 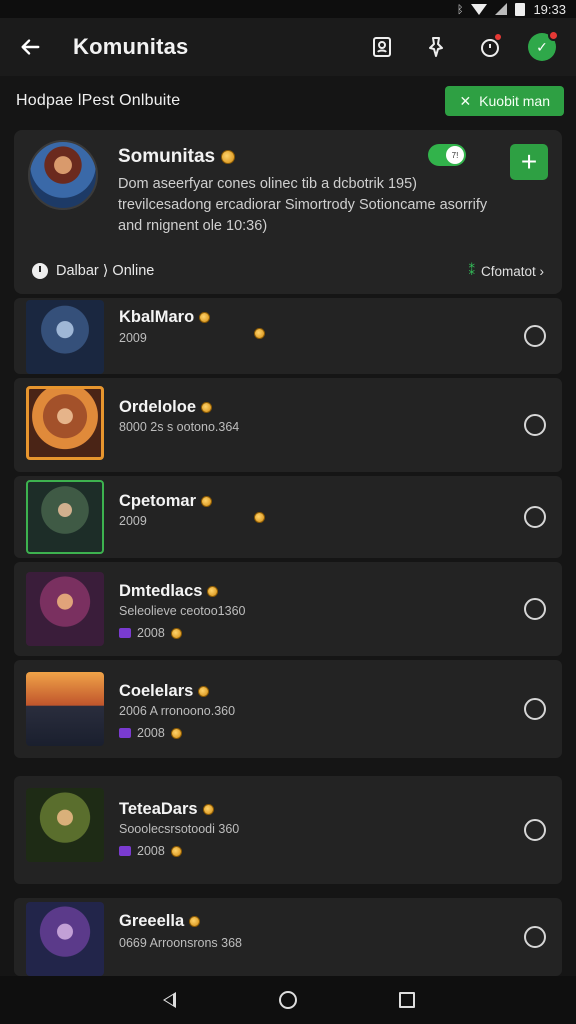 What do you see at coordinates (288, 609) in the screenshot?
I see `member-row: Dmtedlacs Seleolieve ceotoo1360 2008` at bounding box center [288, 609].